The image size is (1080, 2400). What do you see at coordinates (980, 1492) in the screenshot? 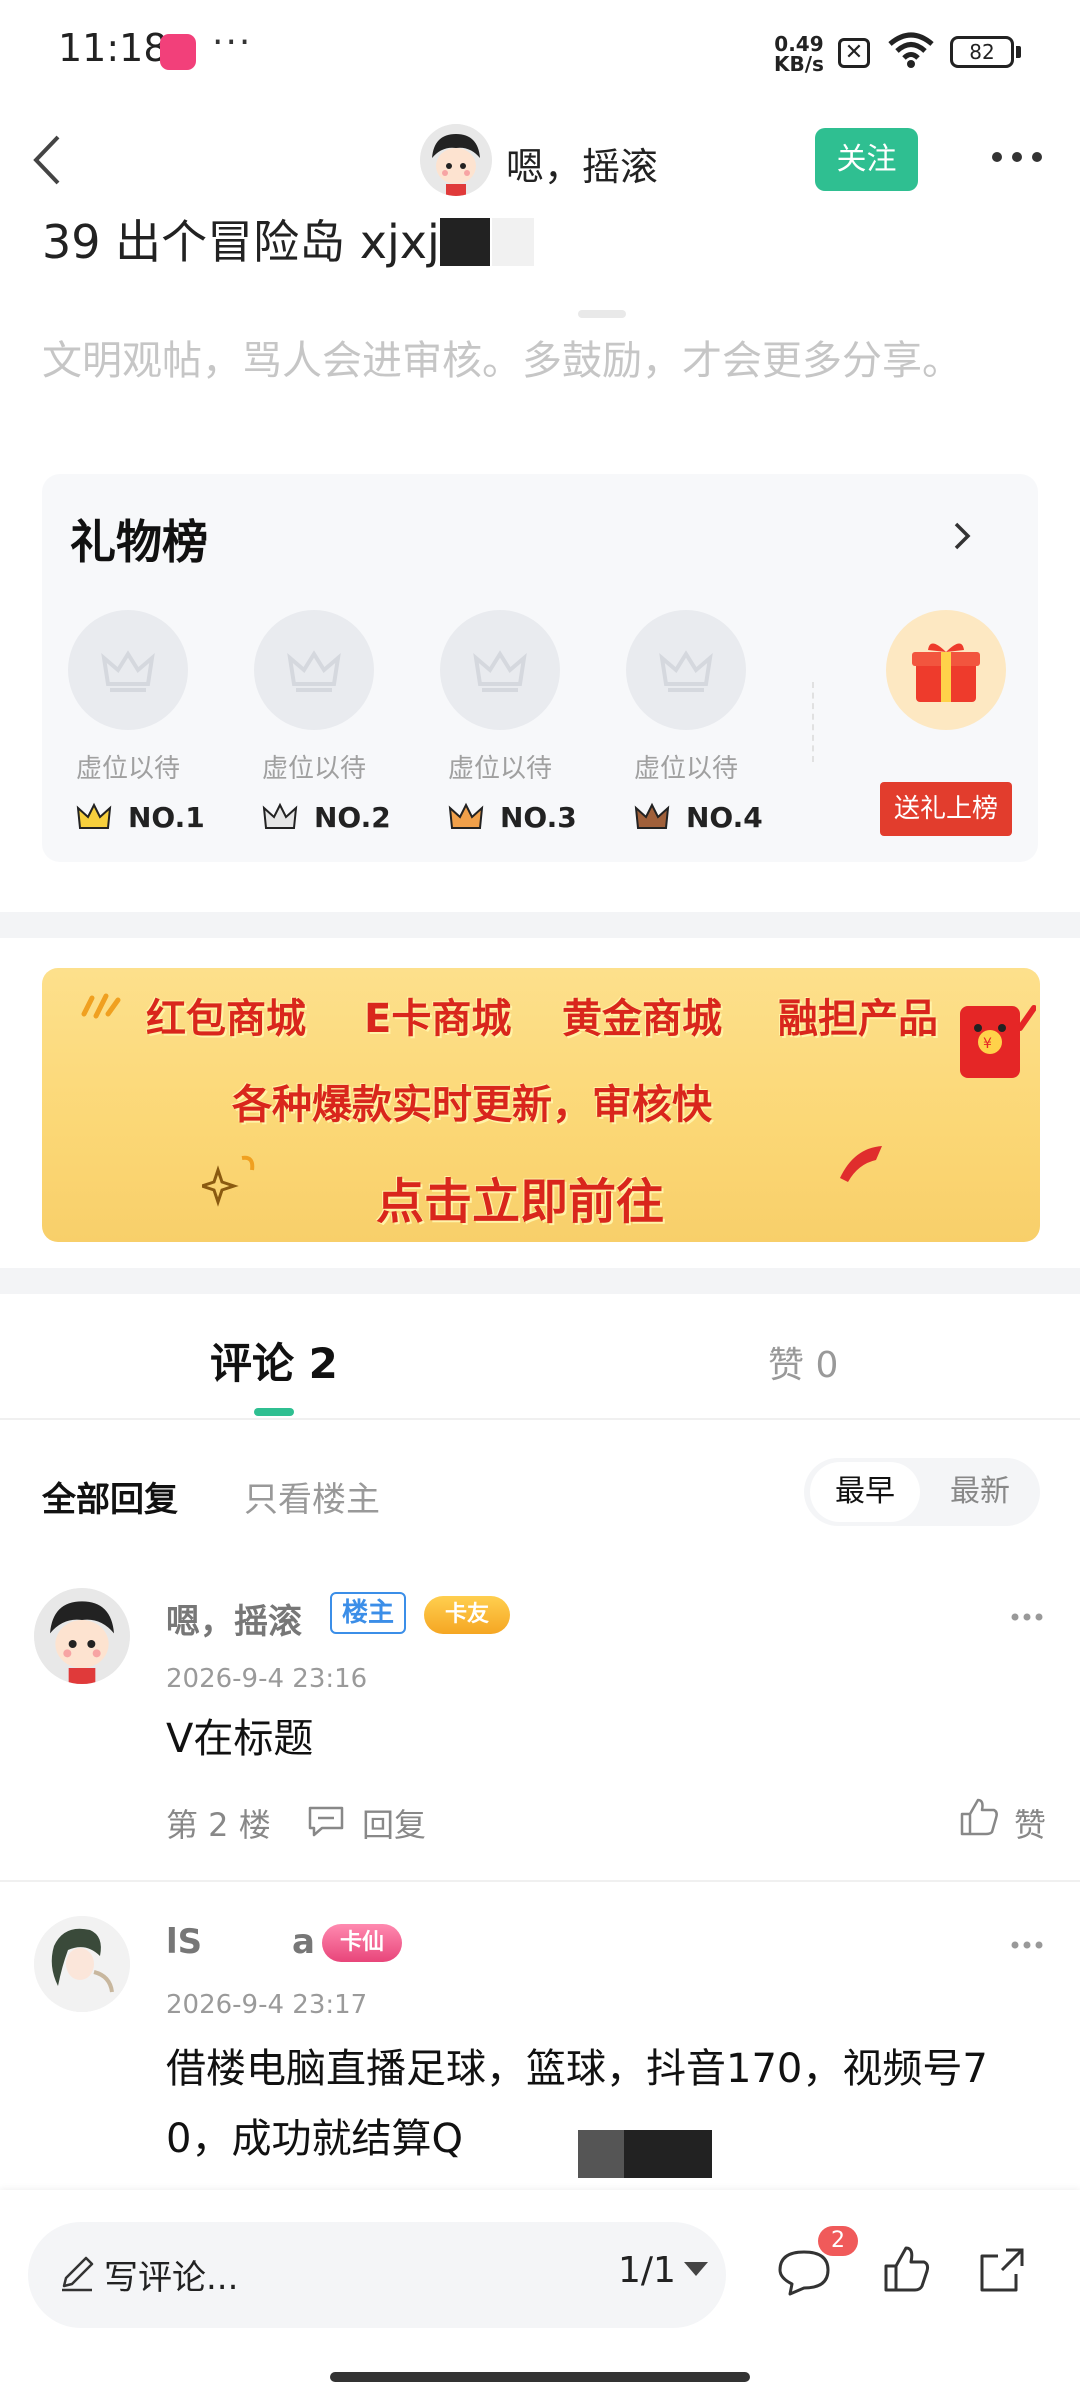
I see `sort-latest-button: 最新` at bounding box center [980, 1492].